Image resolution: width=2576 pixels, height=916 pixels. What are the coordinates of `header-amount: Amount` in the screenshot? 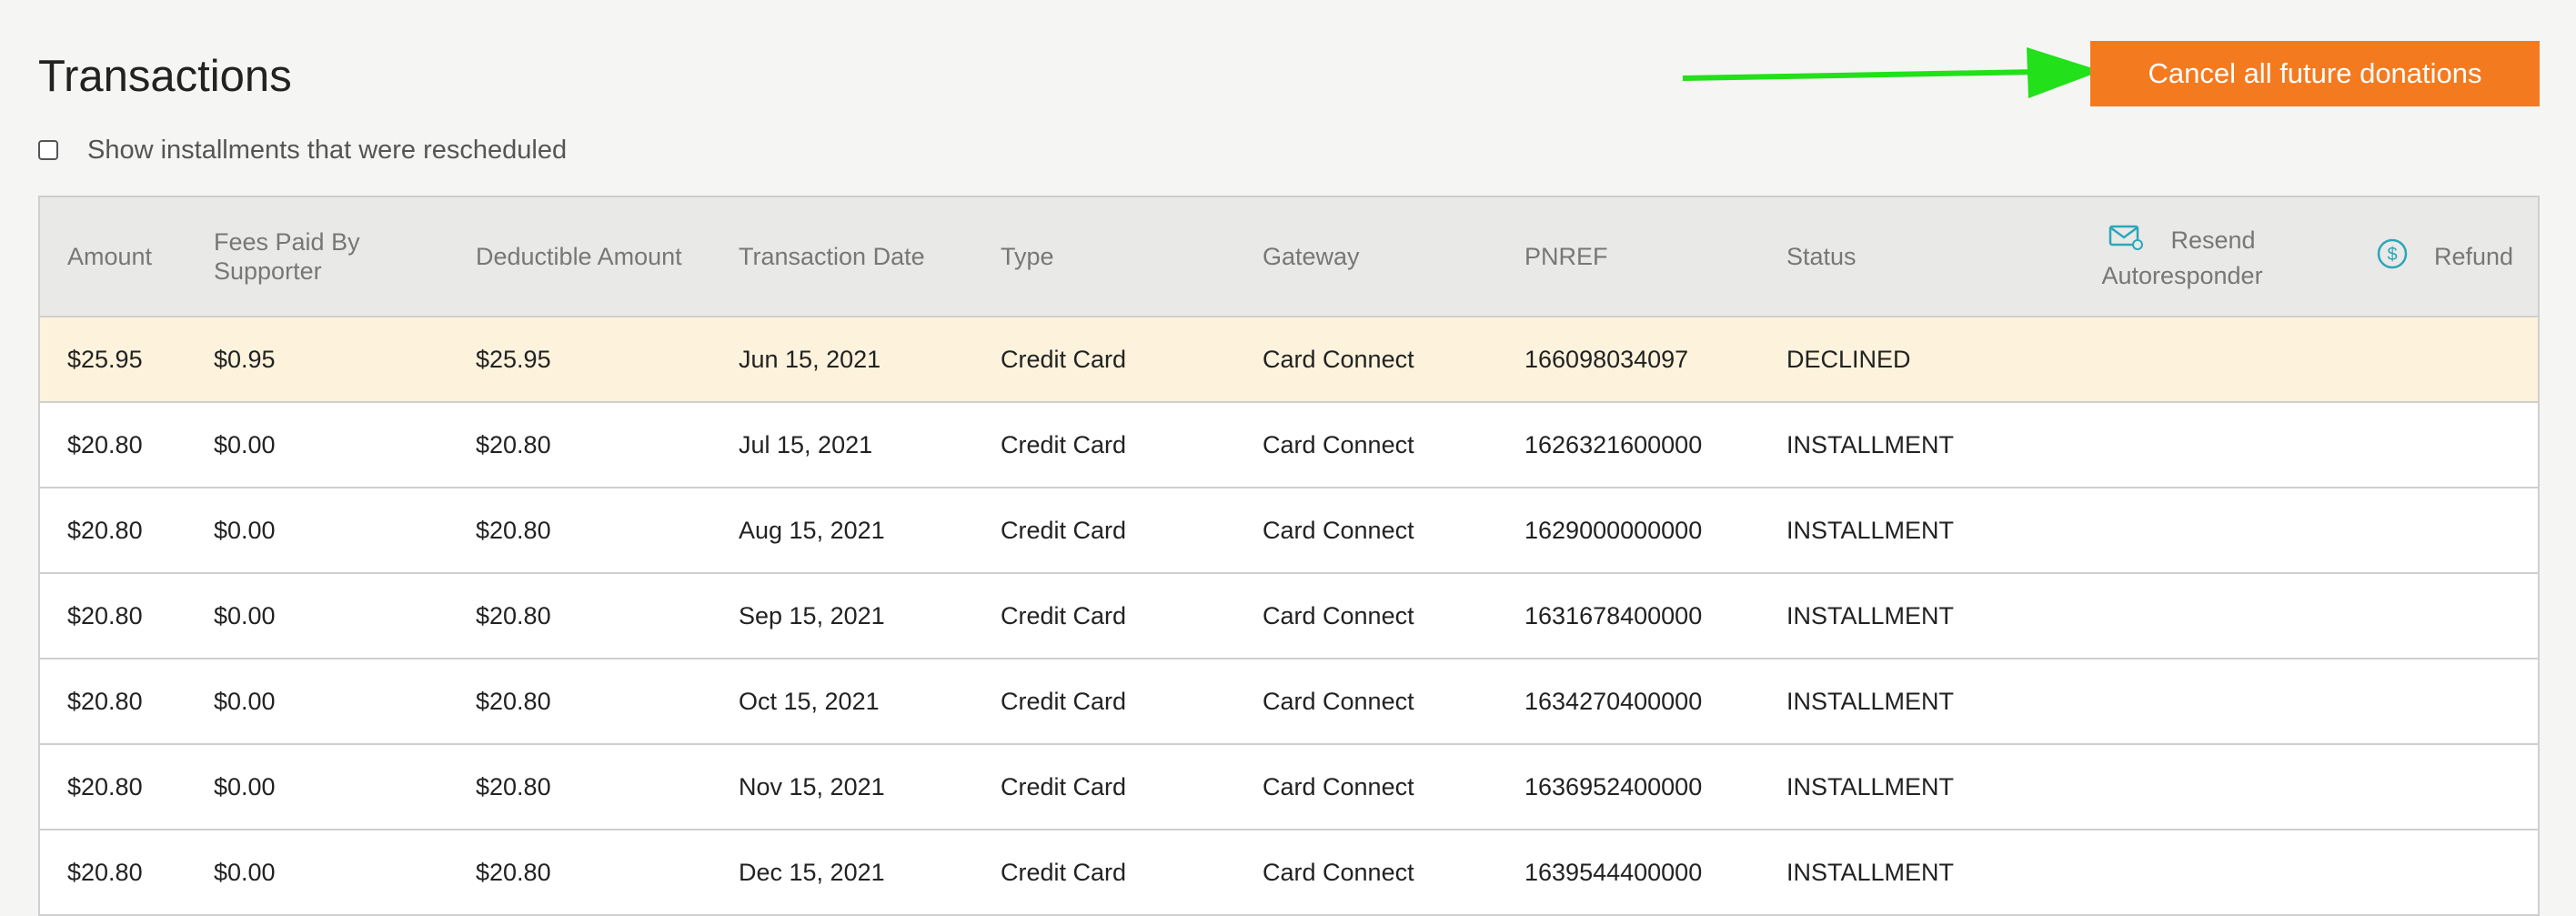 It's located at (109, 256).